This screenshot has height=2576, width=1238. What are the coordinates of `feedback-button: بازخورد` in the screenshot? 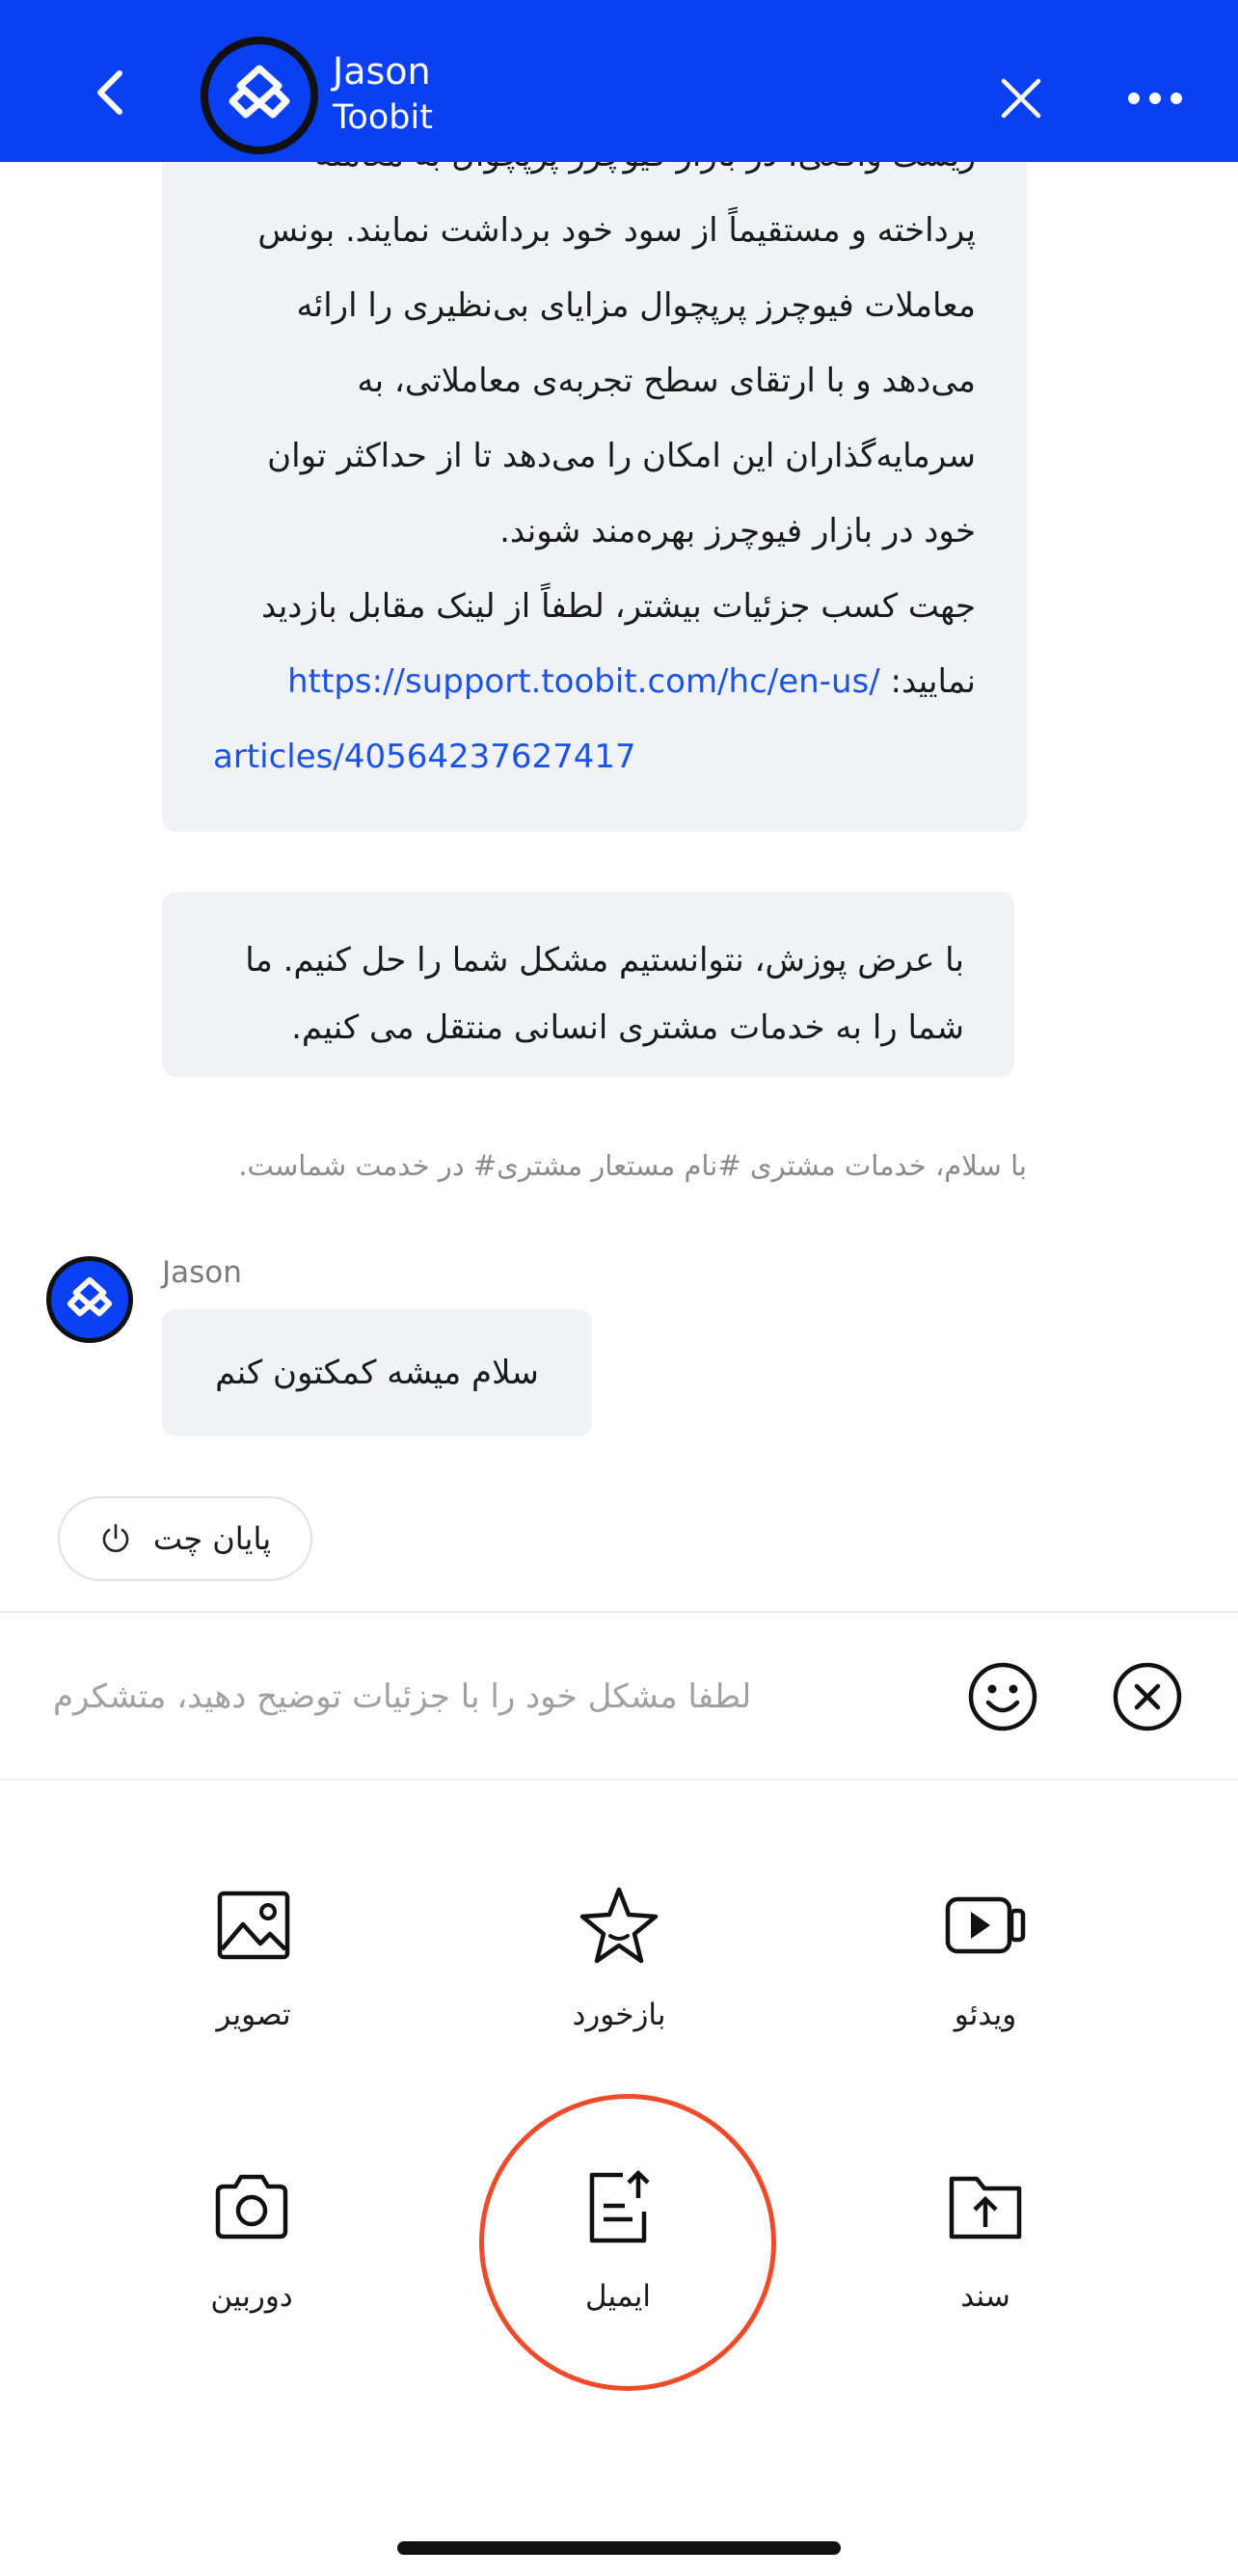 It's located at (619, 1957).